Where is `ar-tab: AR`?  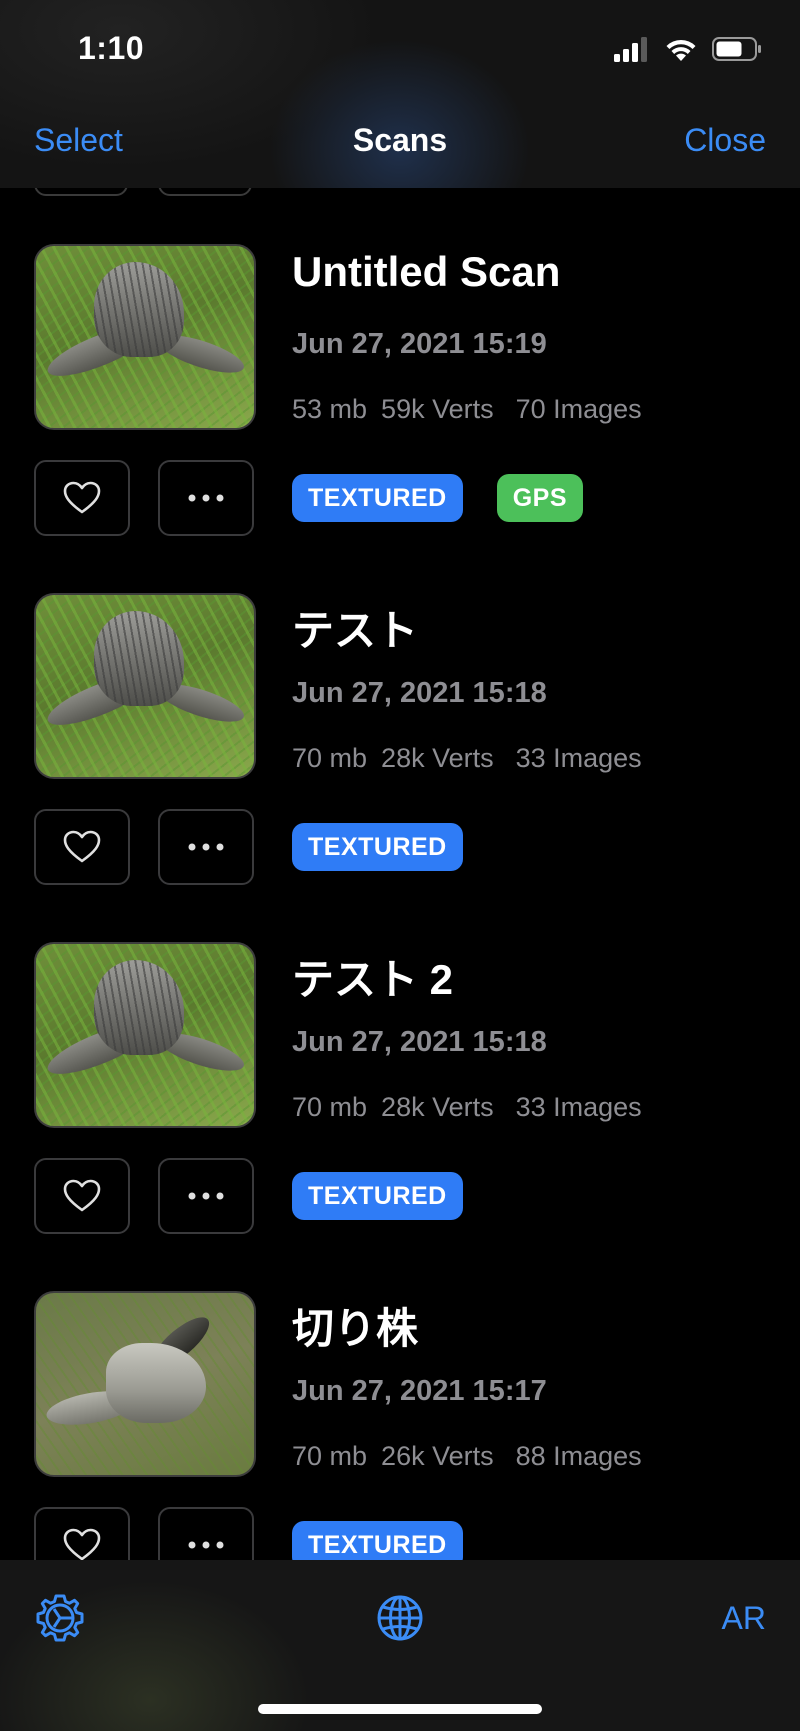 ar-tab: AR is located at coordinates (744, 1618).